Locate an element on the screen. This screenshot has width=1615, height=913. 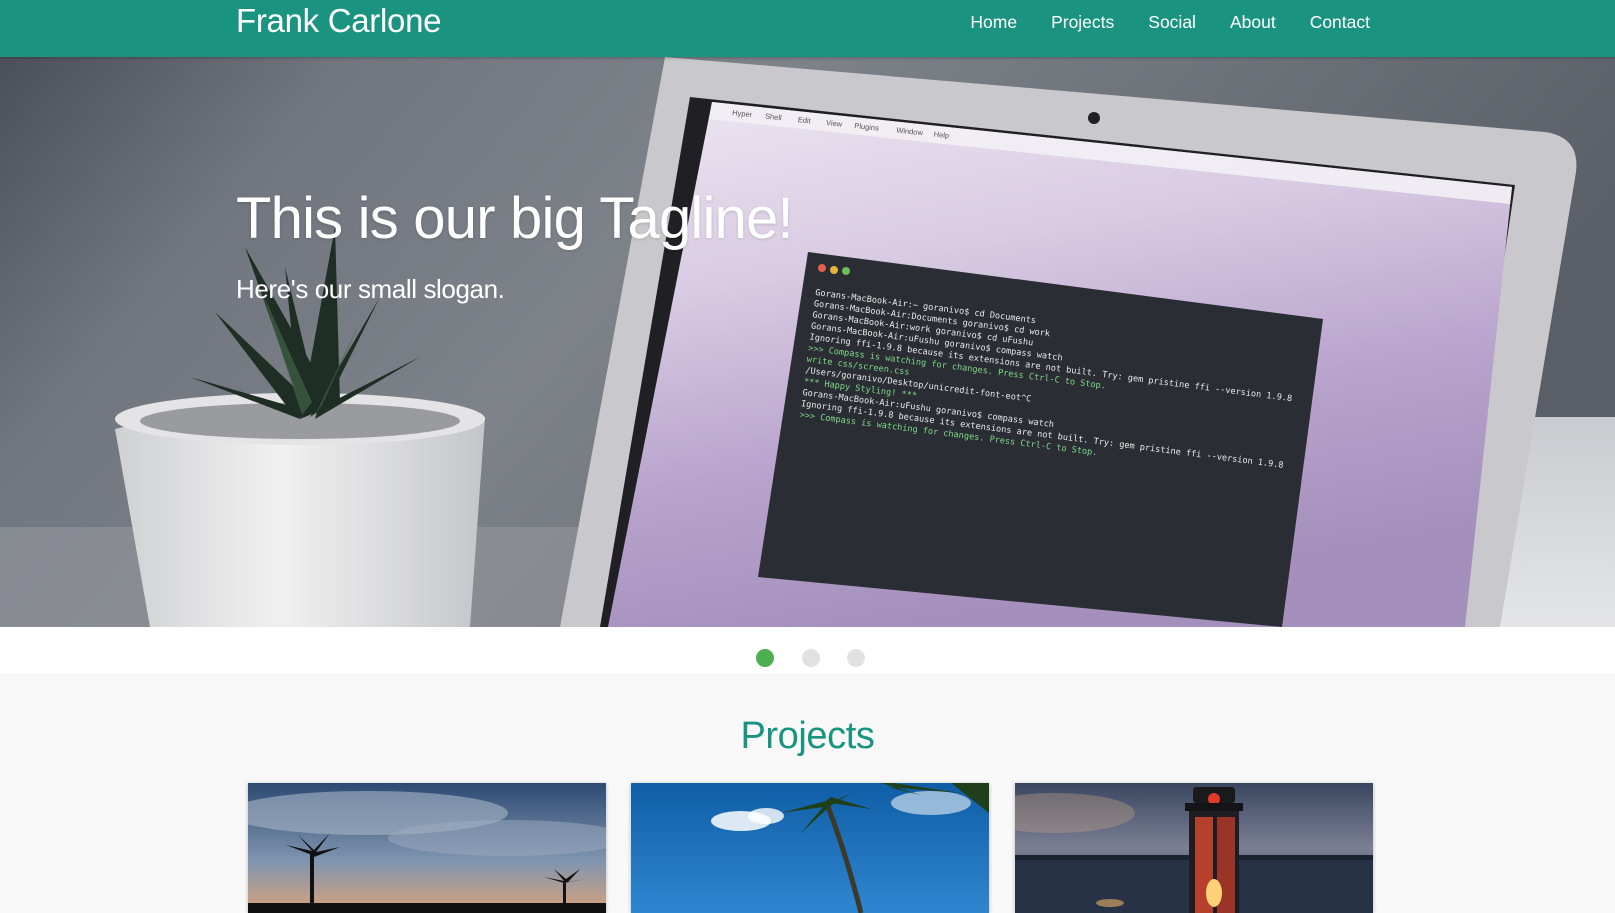
palm-trees-sunset-image is located at coordinates (427, 848).